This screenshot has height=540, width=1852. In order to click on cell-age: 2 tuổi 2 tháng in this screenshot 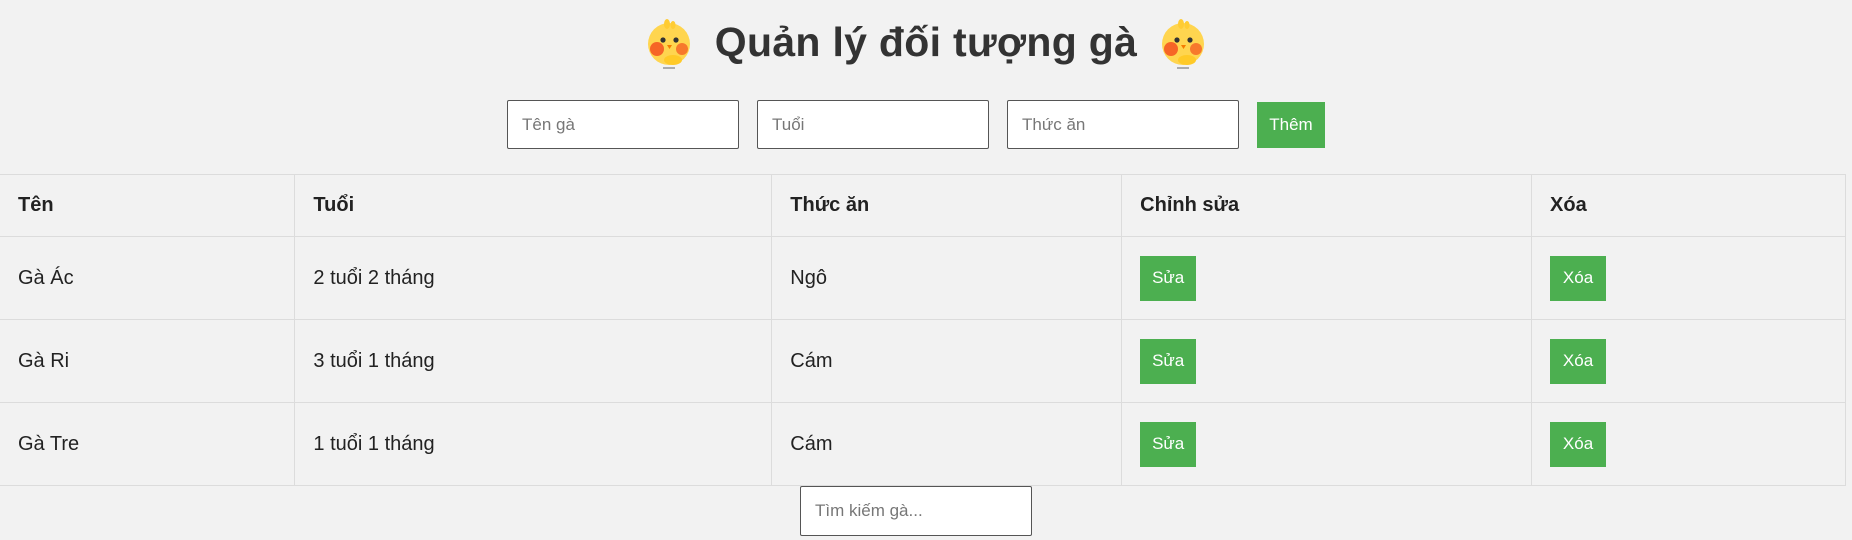, I will do `click(533, 278)`.